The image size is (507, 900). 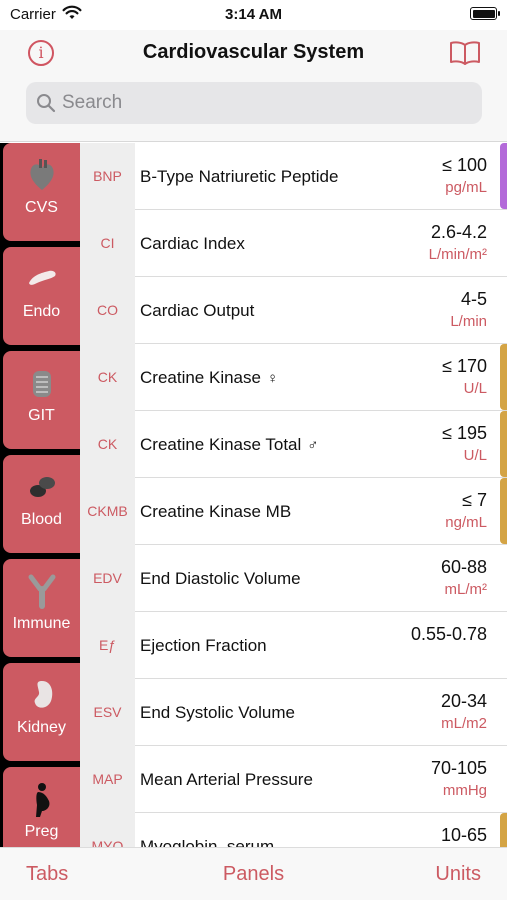 I want to click on list-item: EDV End Diastolic Volume 60-88 mL/m², so click(x=293, y=578).